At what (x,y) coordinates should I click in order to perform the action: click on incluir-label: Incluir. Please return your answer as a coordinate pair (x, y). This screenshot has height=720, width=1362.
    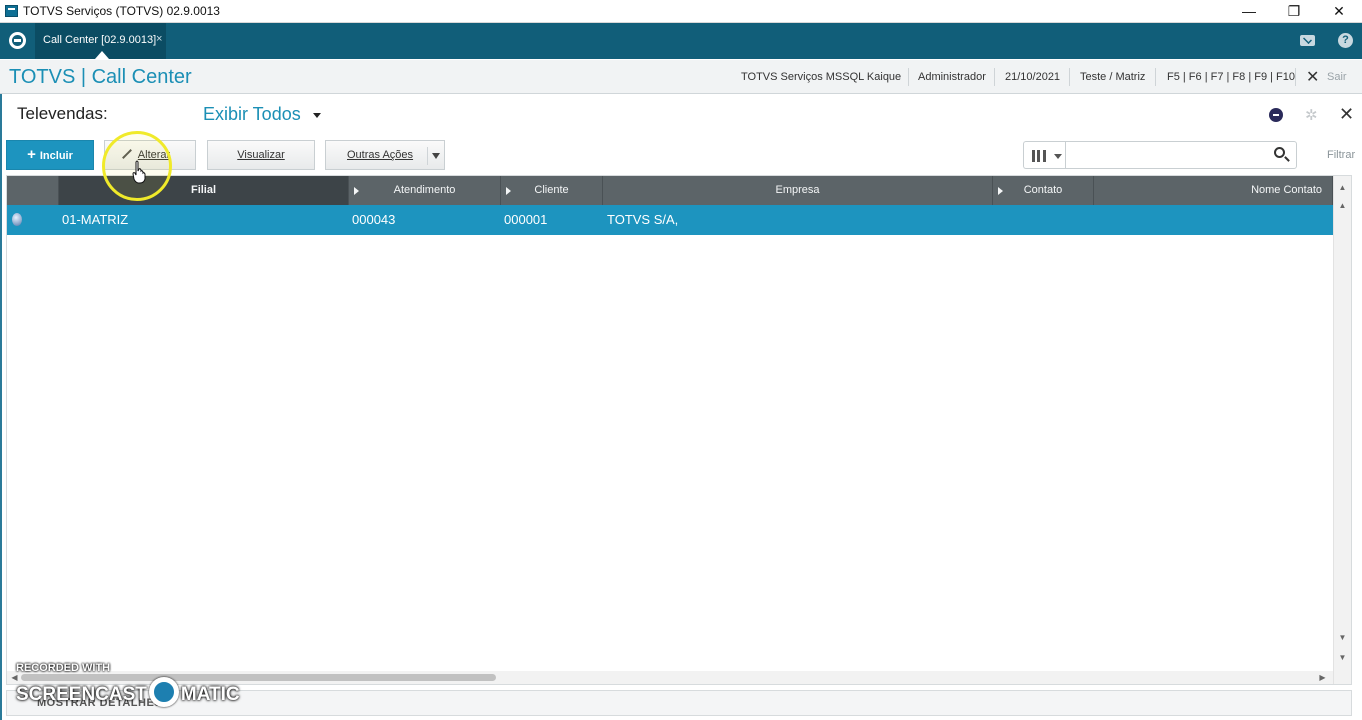
    Looking at the image, I should click on (56, 156).